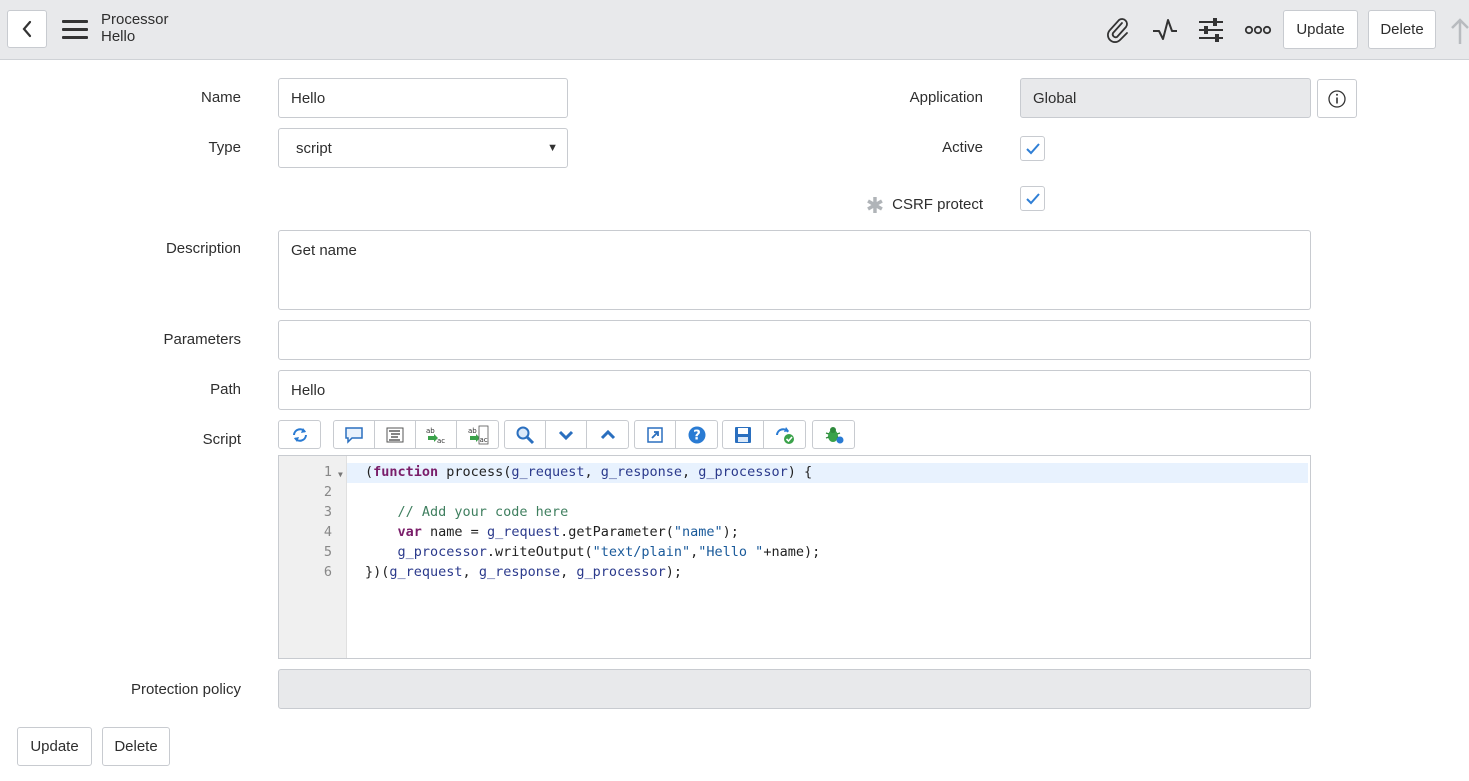 This screenshot has width=1469, height=781. I want to click on check-syntax-button, so click(784, 434).